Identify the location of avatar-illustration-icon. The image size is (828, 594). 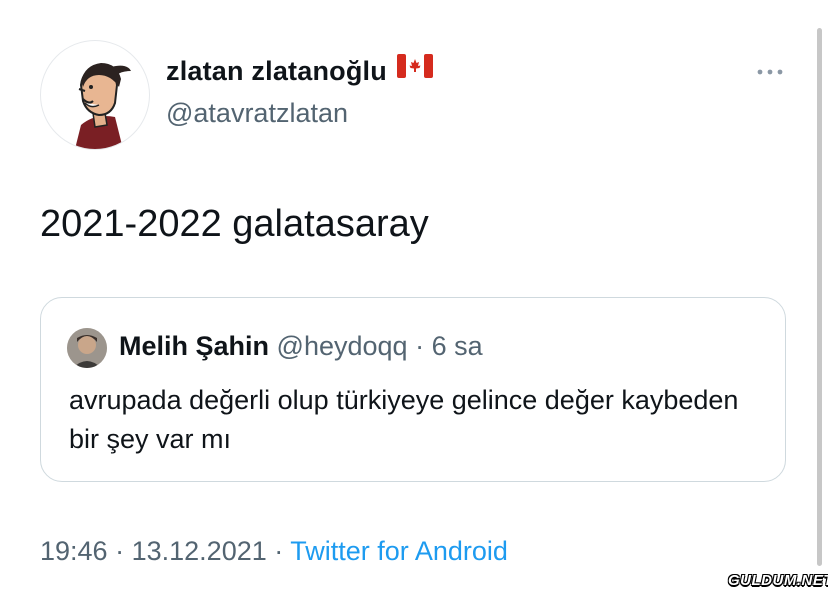
(103, 106).